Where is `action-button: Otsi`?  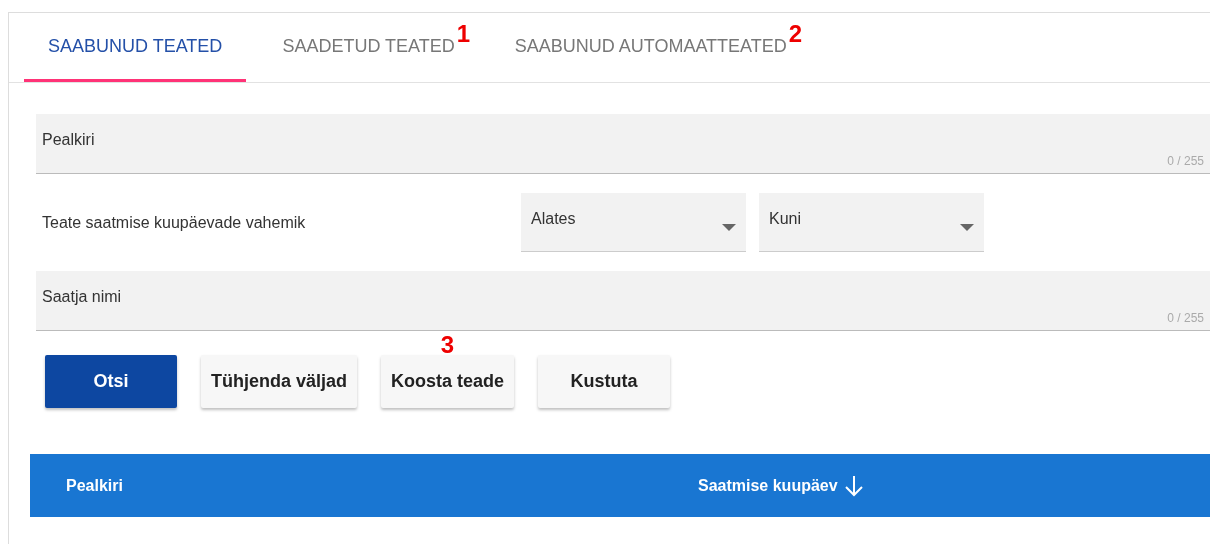 action-button: Otsi is located at coordinates (111, 381).